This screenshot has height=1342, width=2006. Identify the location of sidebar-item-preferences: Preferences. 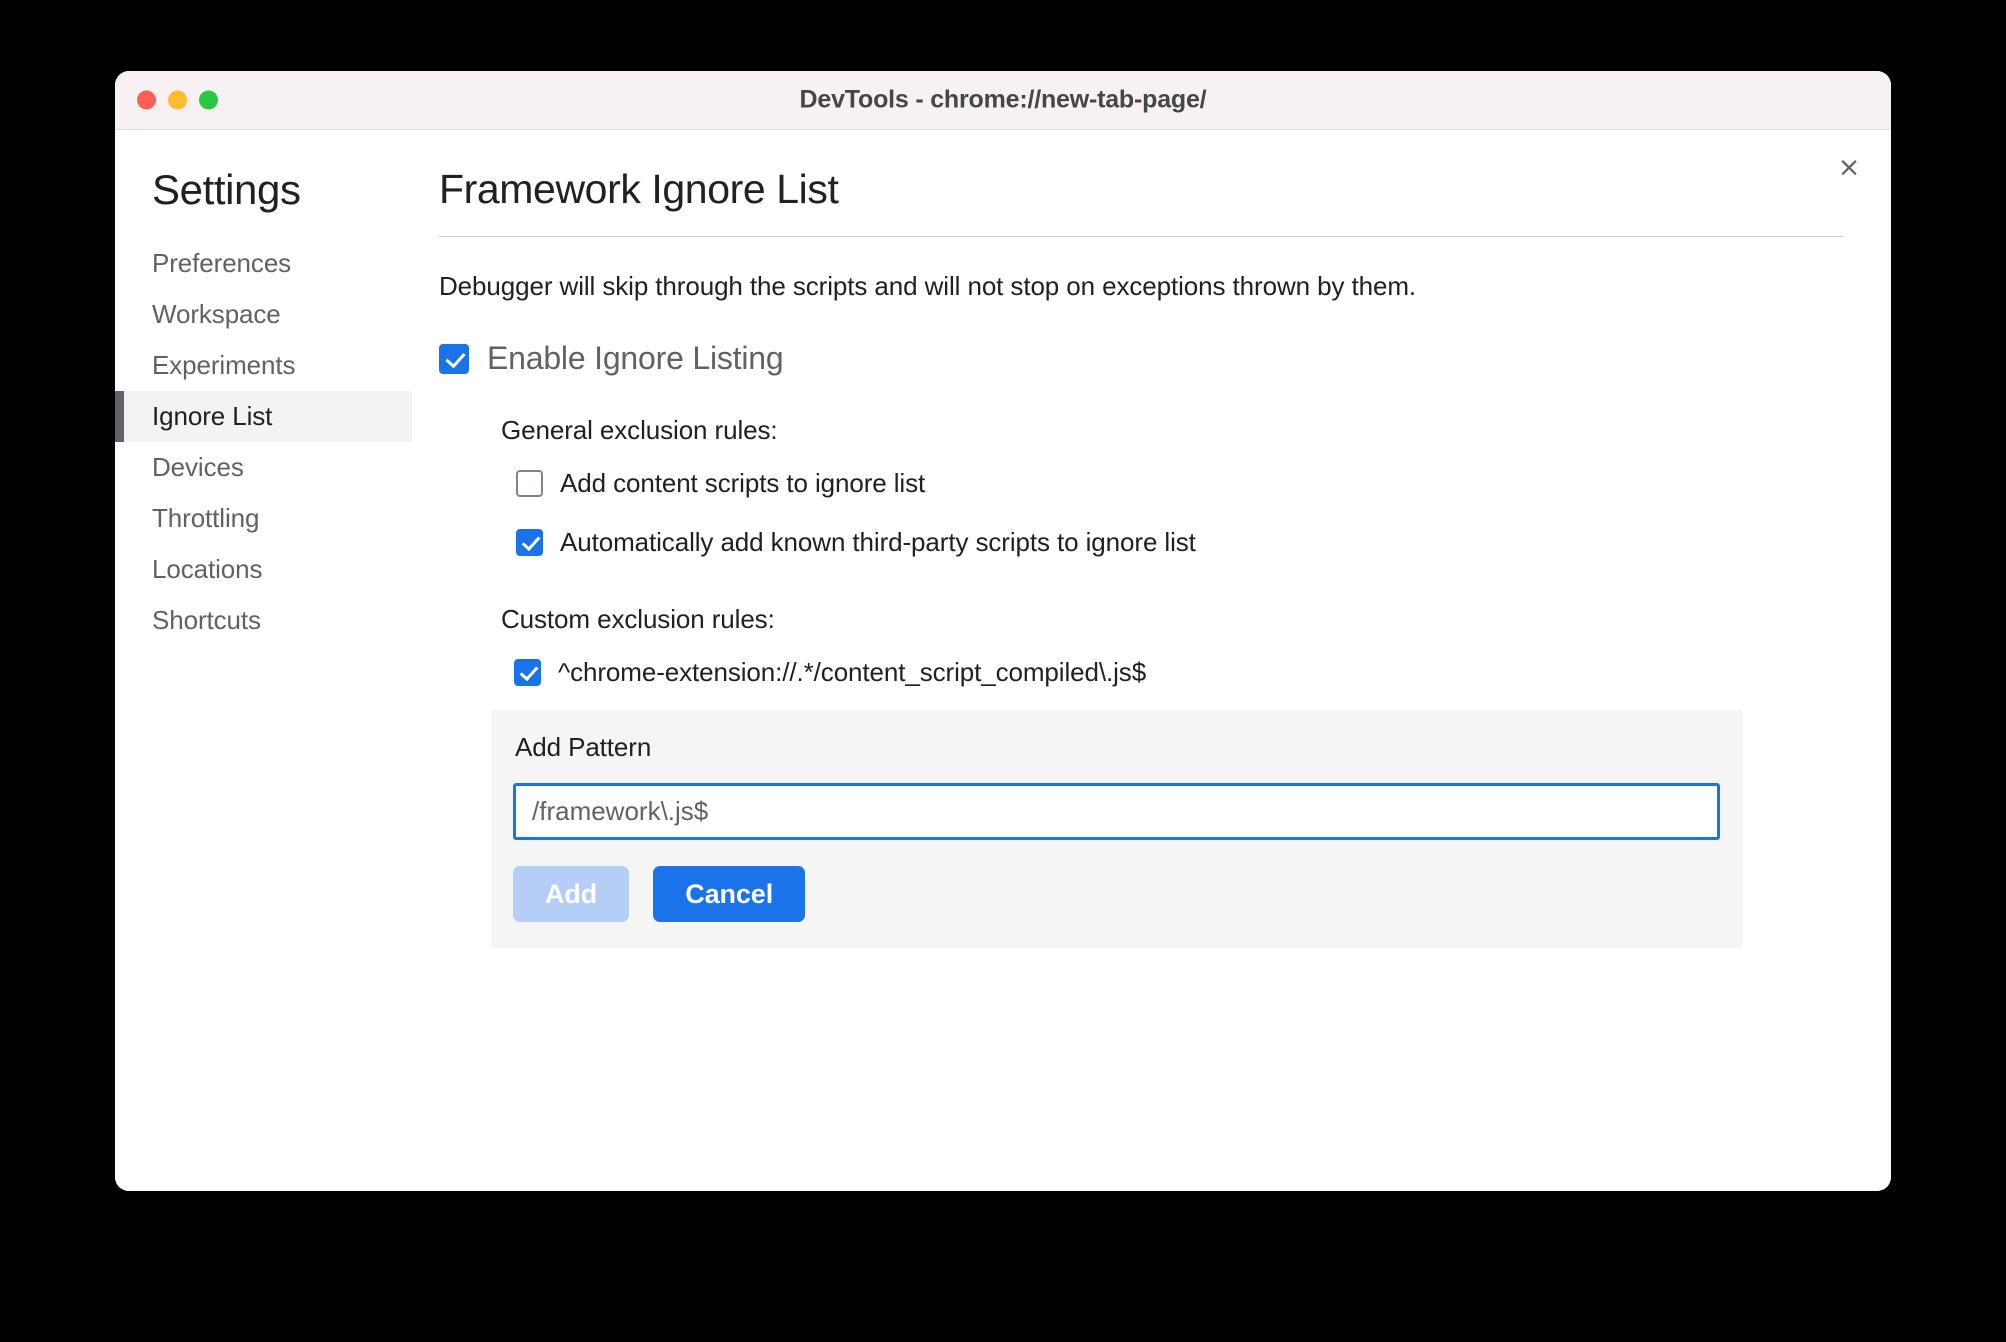
(263, 263).